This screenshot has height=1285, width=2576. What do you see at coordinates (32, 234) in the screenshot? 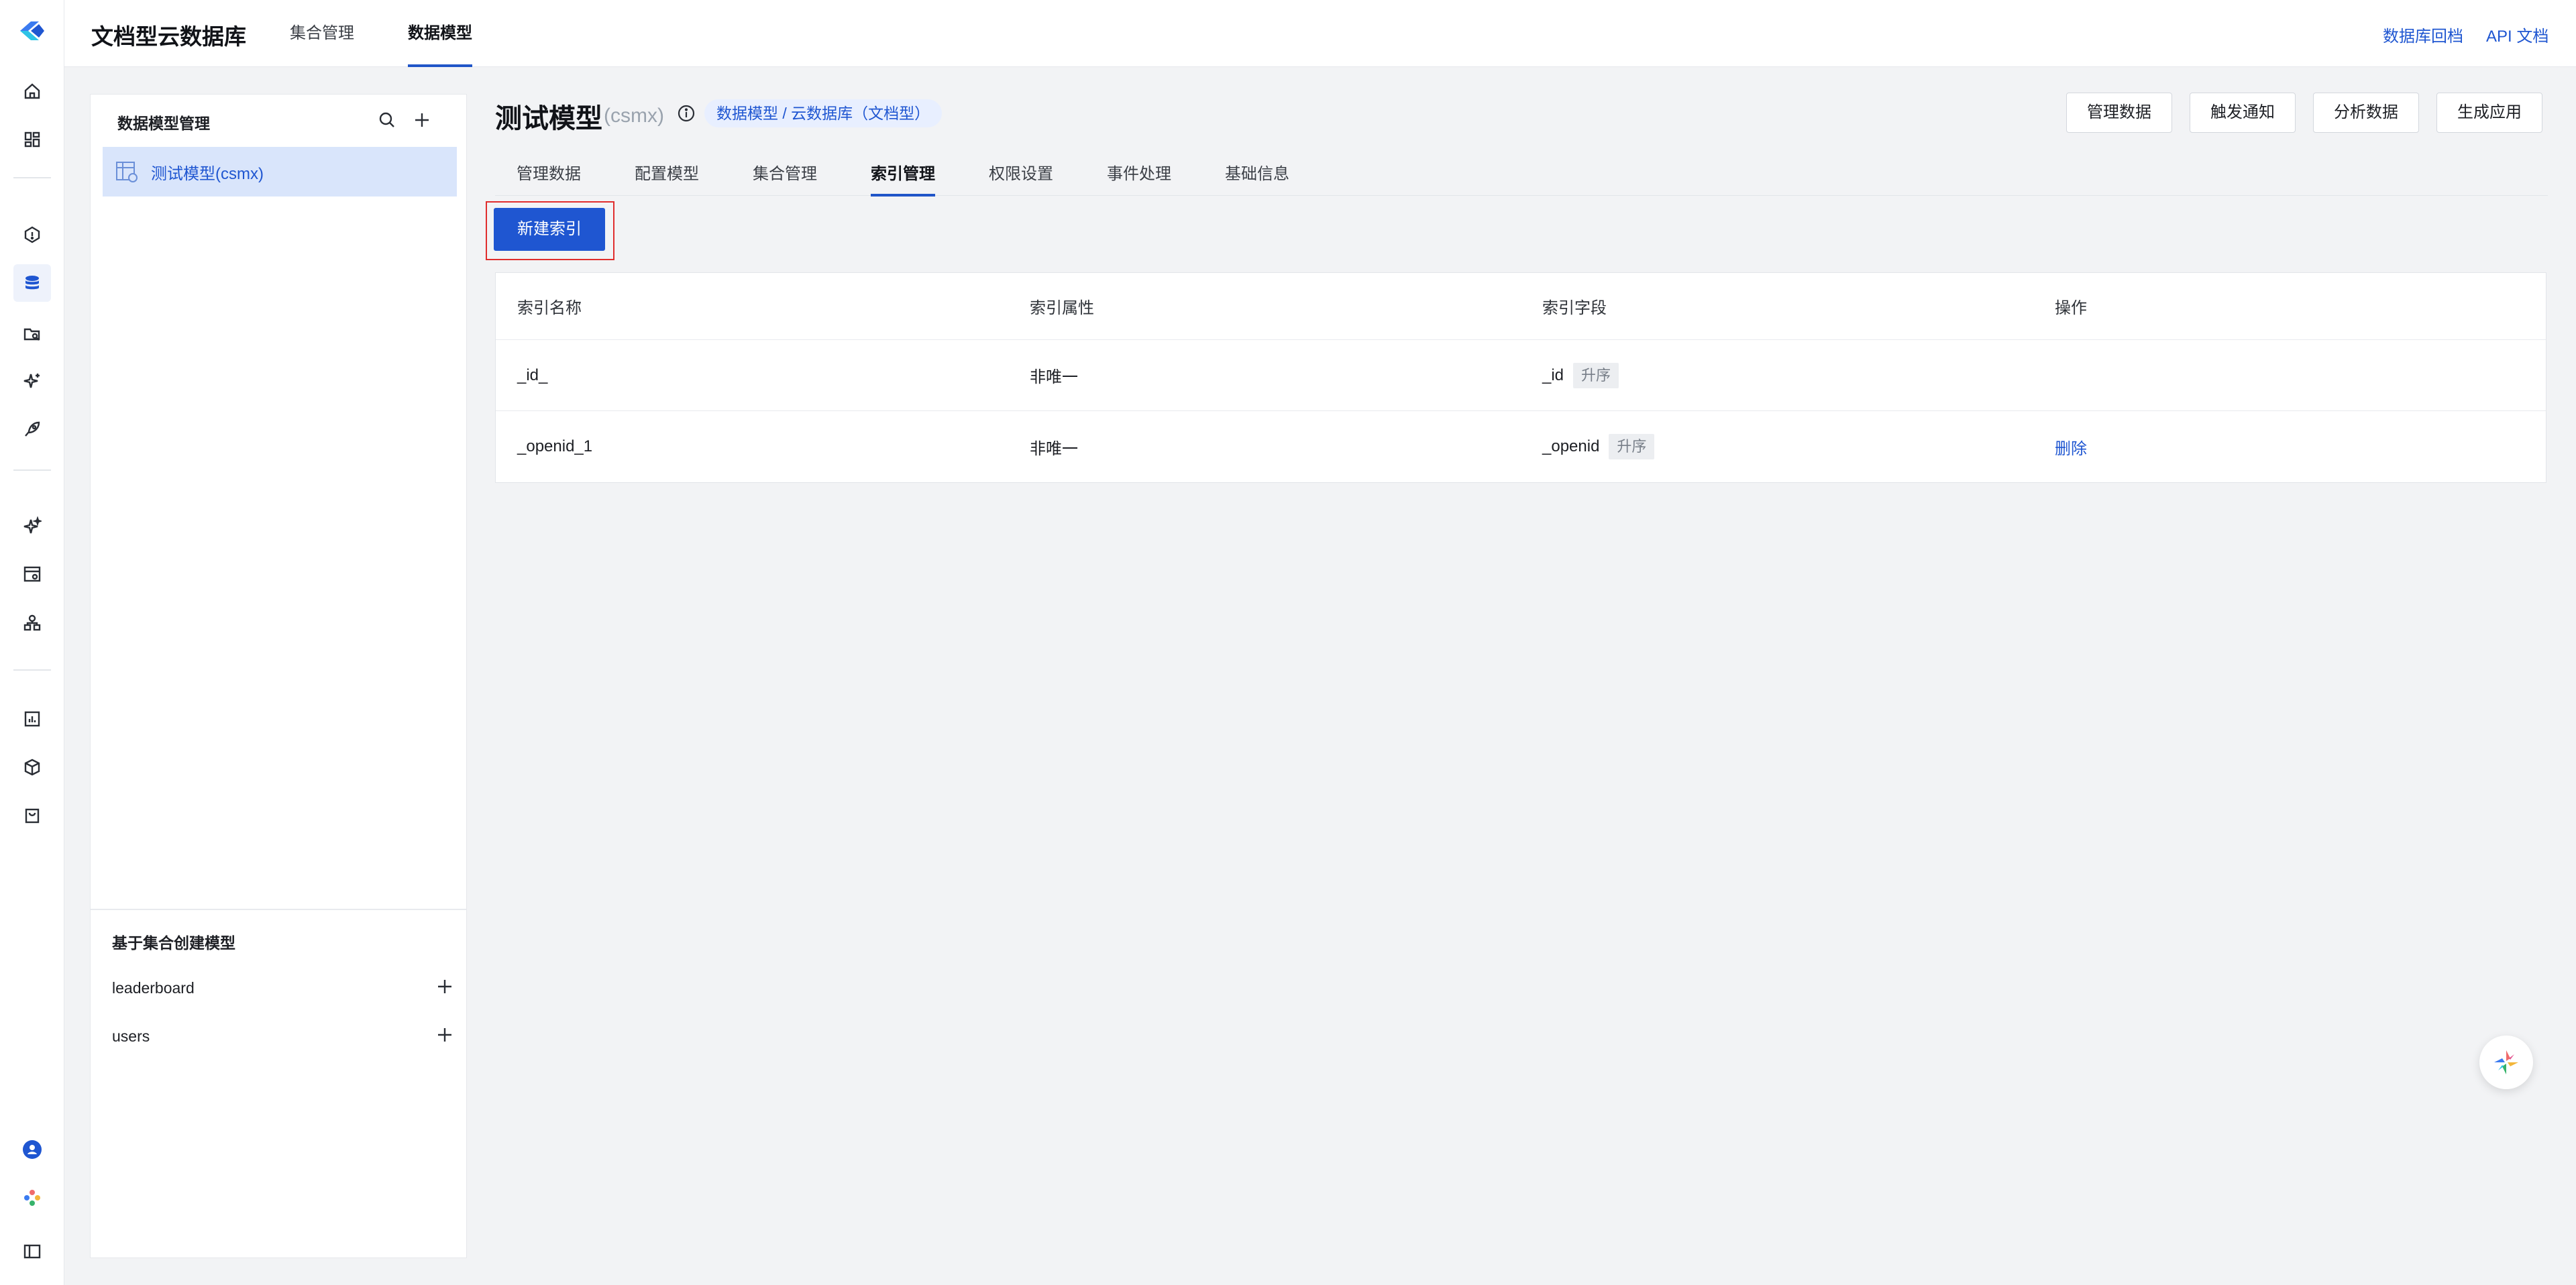
I see `hexagon-icon` at bounding box center [32, 234].